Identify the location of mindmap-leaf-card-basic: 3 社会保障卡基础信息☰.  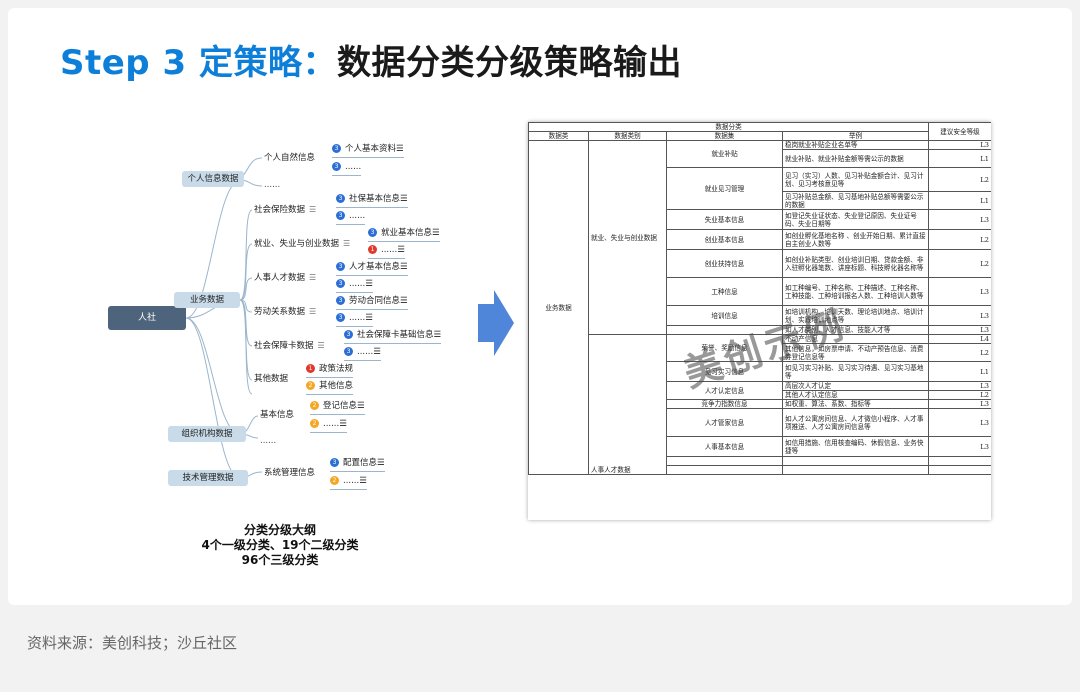
(393, 337).